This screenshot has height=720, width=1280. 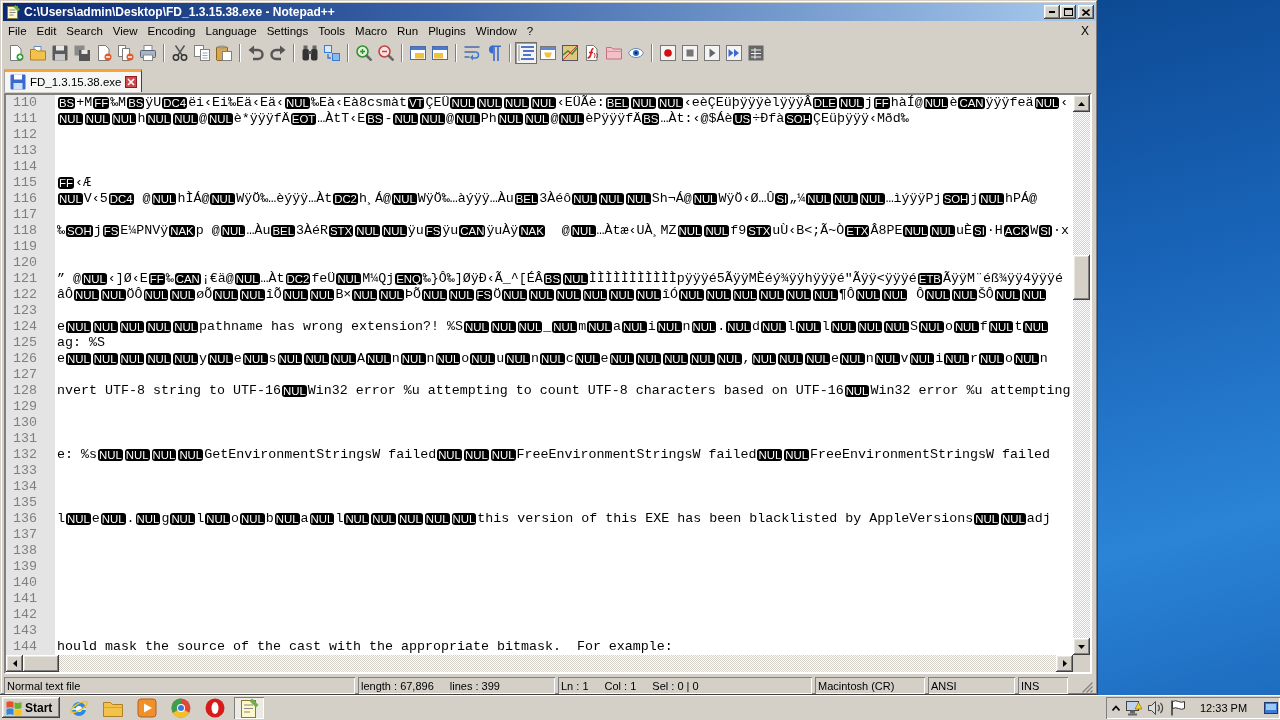 What do you see at coordinates (25, 343) in the screenshot?
I see `line-number: 125` at bounding box center [25, 343].